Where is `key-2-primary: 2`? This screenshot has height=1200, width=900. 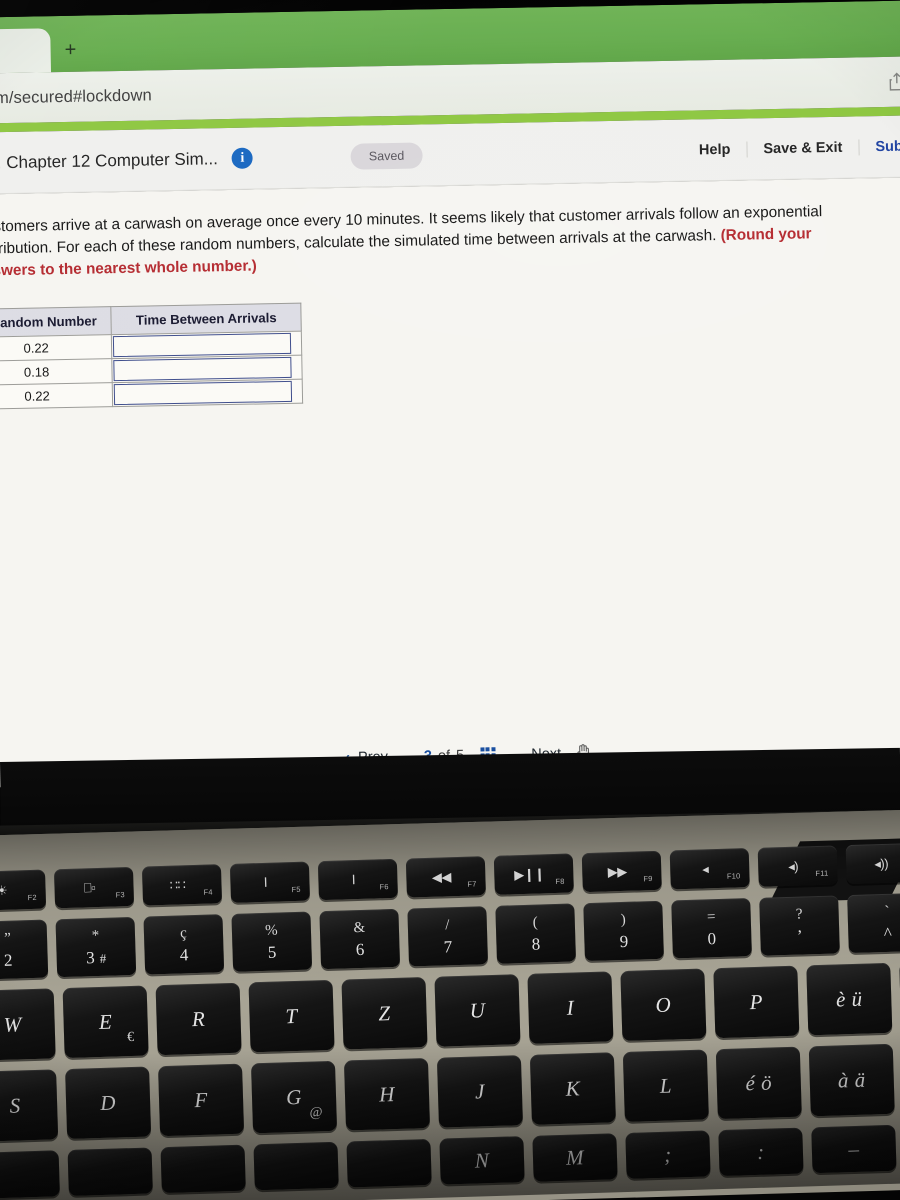 key-2-primary: 2 is located at coordinates (8, 960).